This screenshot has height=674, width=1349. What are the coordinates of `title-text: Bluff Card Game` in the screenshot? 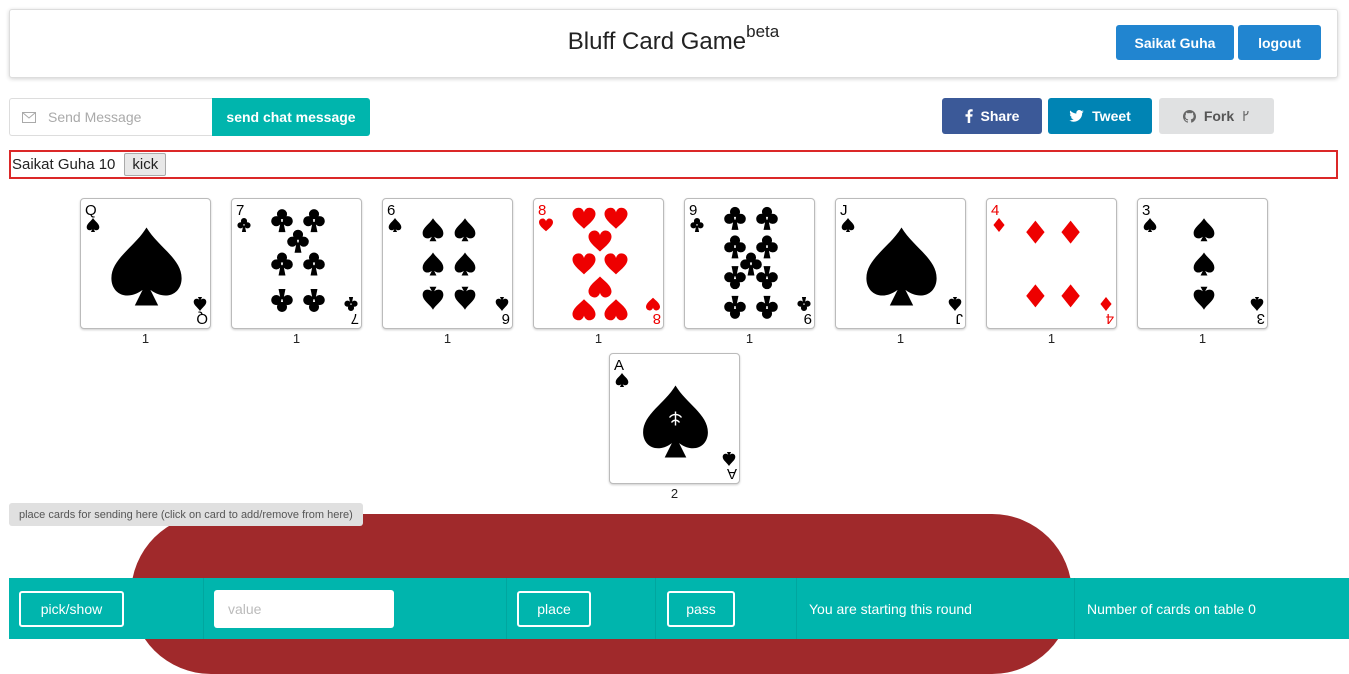 It's located at (657, 41).